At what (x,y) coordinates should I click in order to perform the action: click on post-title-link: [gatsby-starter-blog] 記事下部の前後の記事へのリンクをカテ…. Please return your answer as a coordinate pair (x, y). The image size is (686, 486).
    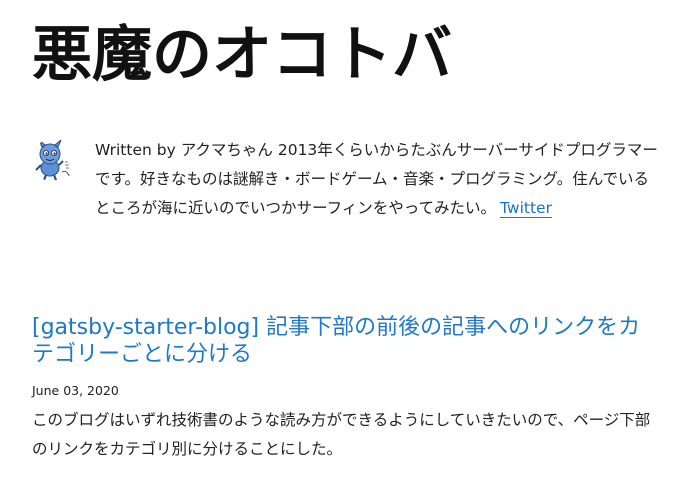
    Looking at the image, I should click on (336, 341).